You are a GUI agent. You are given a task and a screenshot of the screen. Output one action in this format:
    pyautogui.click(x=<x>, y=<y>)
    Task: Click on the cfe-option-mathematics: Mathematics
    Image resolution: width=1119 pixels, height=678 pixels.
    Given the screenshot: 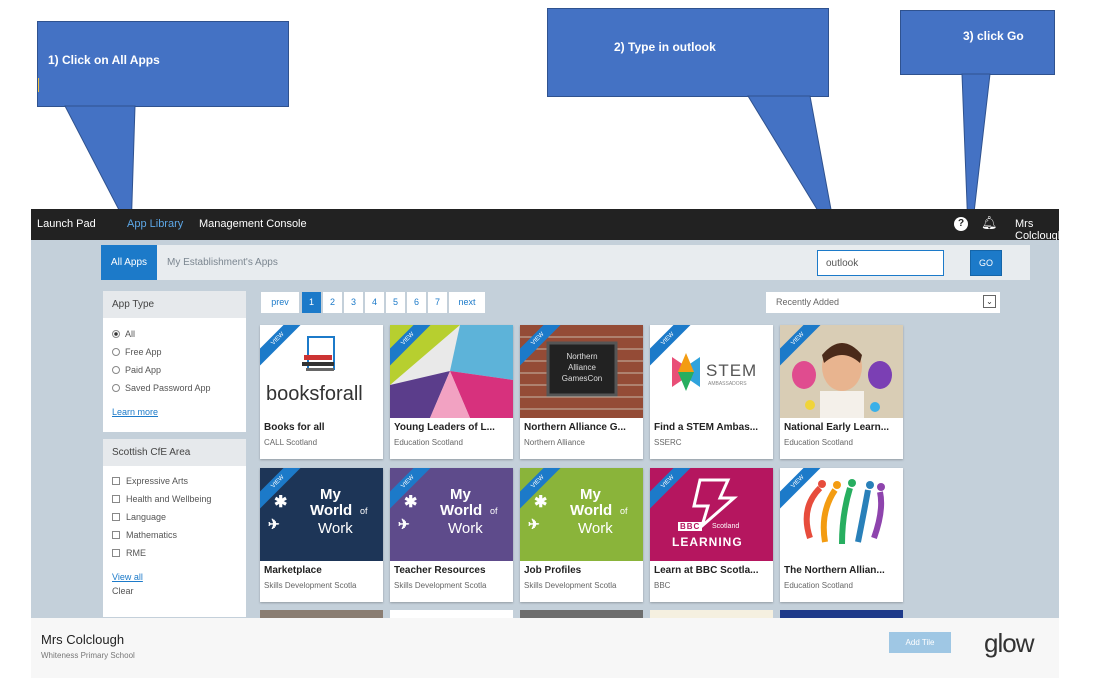 What is the action you would take?
    pyautogui.click(x=144, y=535)
    